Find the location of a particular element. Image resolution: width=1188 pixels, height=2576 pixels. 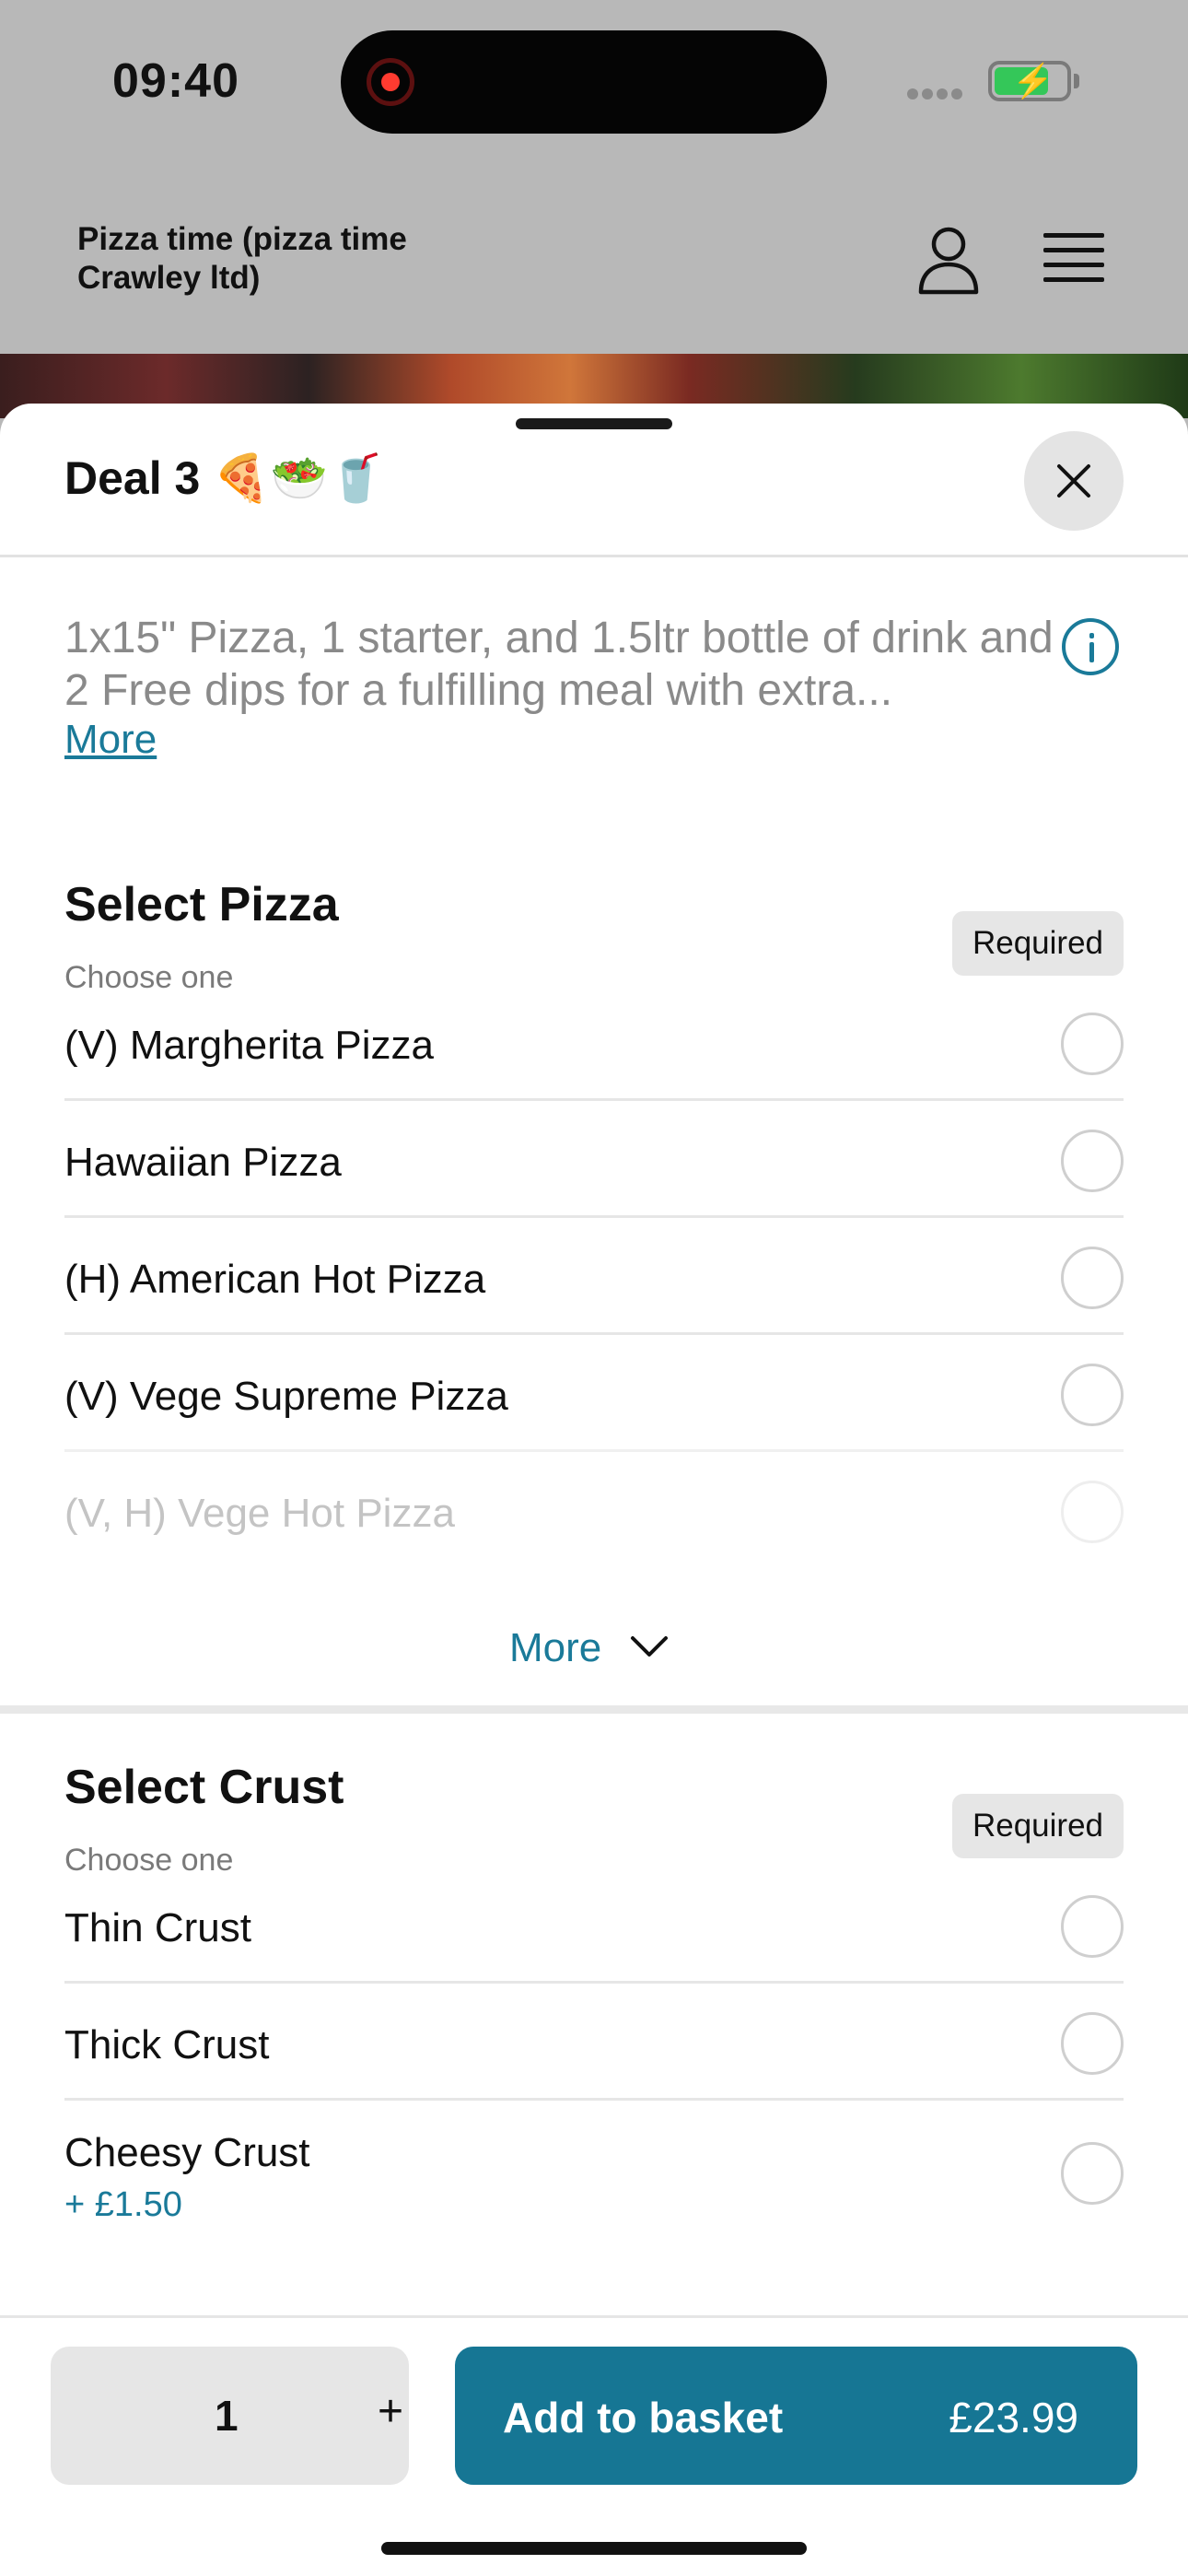

option-thin-crust: Thin Crust is located at coordinates (594, 1926).